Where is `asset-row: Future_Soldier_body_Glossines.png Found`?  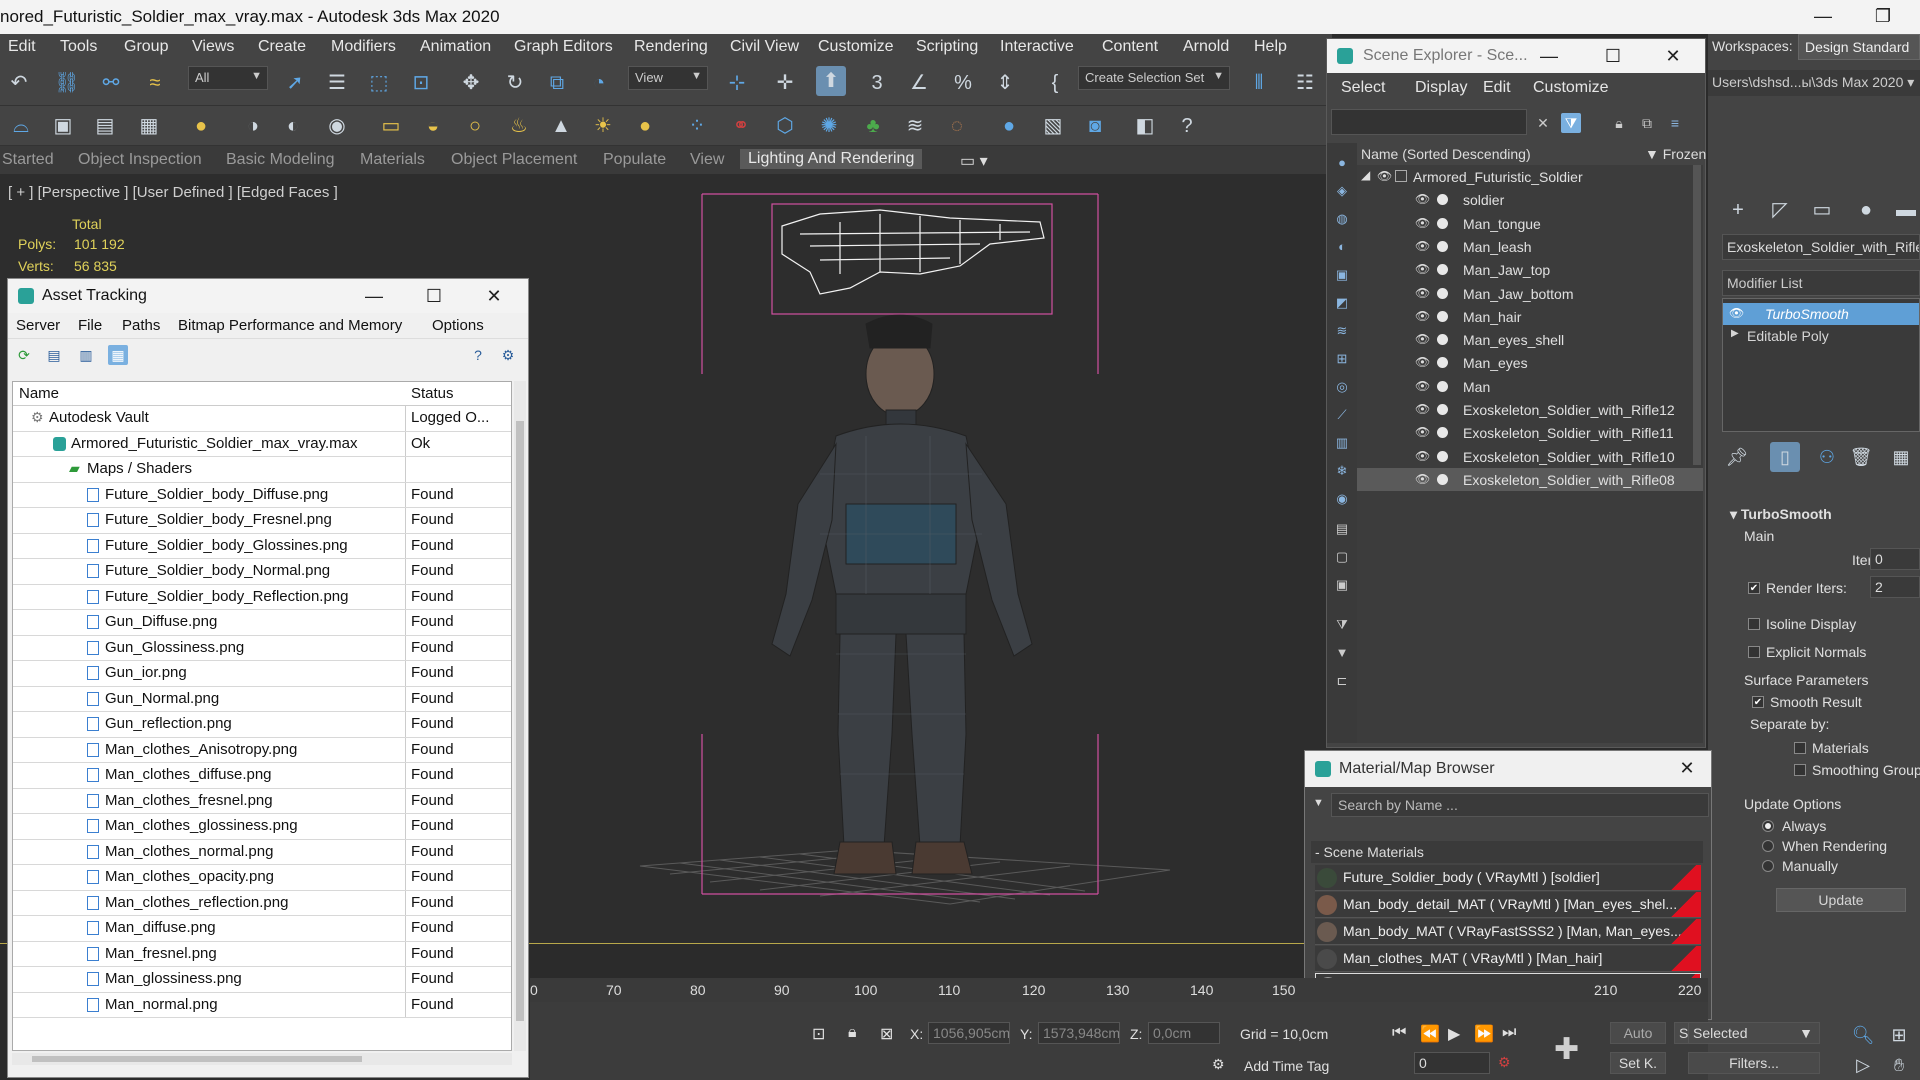 asset-row: Future_Soldier_body_Glossines.png Found is located at coordinates (262, 546).